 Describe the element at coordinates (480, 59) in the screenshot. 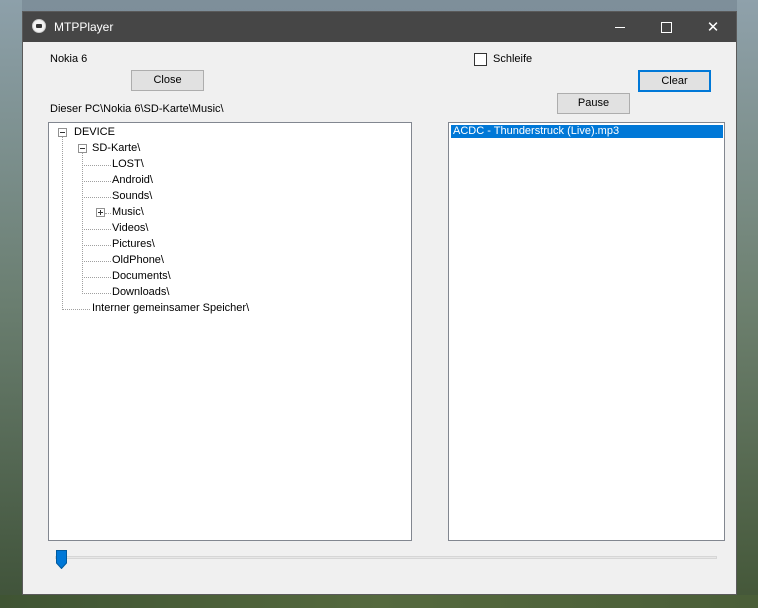

I see `loop-checkbox` at that location.